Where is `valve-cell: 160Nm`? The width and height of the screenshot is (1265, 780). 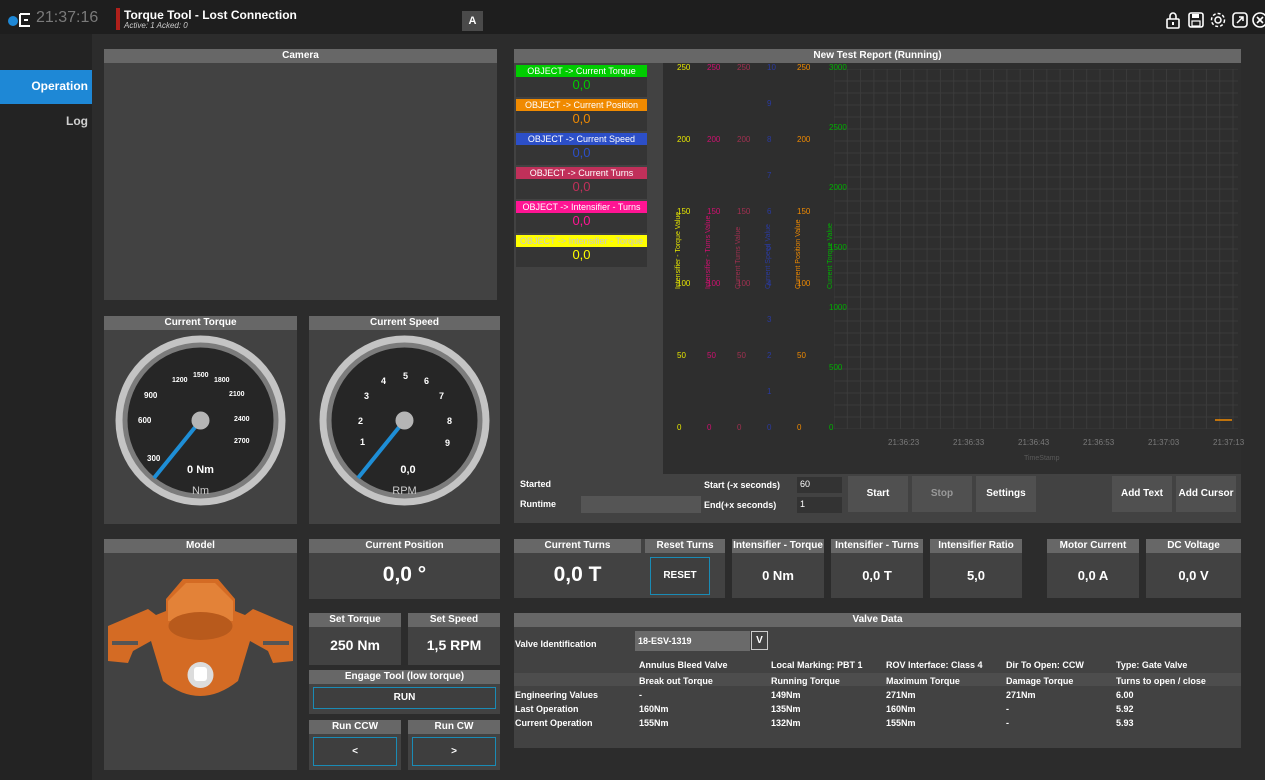
valve-cell: 160Nm is located at coordinates (654, 709).